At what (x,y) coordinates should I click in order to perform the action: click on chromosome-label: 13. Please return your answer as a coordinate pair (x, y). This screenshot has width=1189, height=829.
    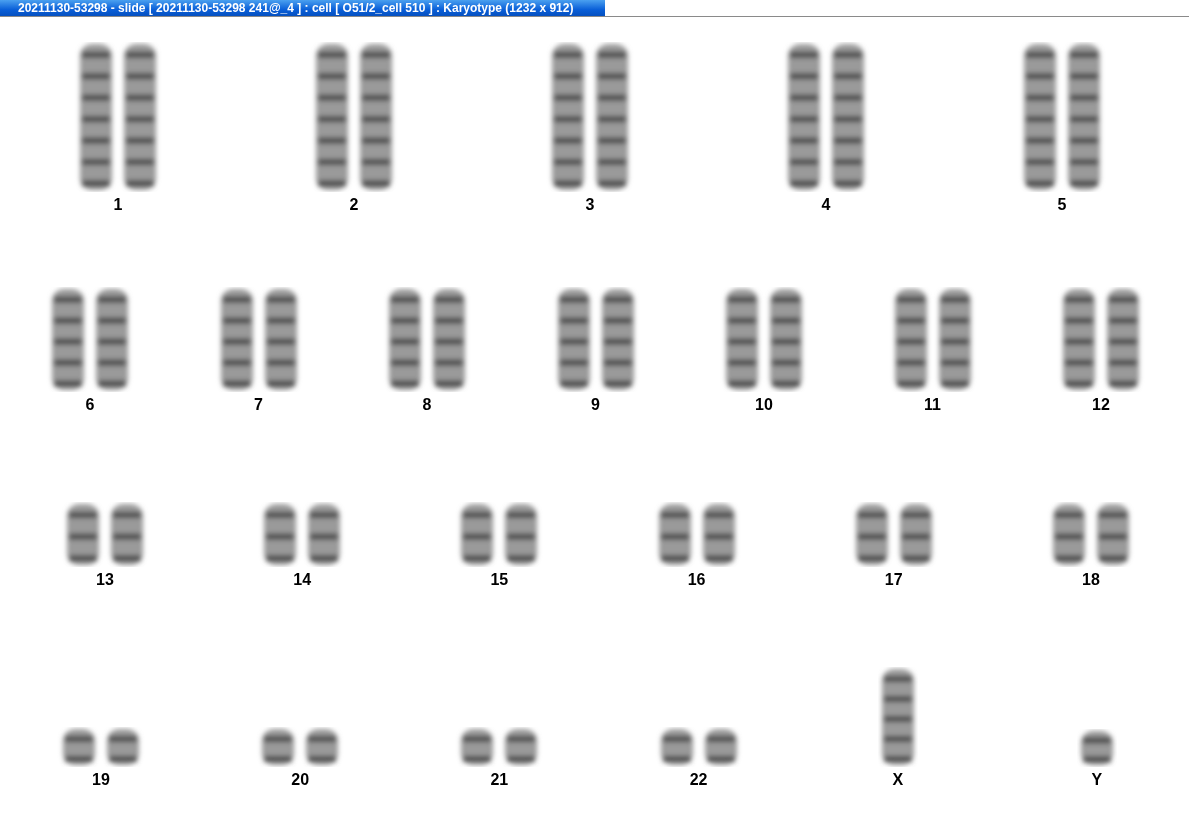
    Looking at the image, I should click on (105, 580).